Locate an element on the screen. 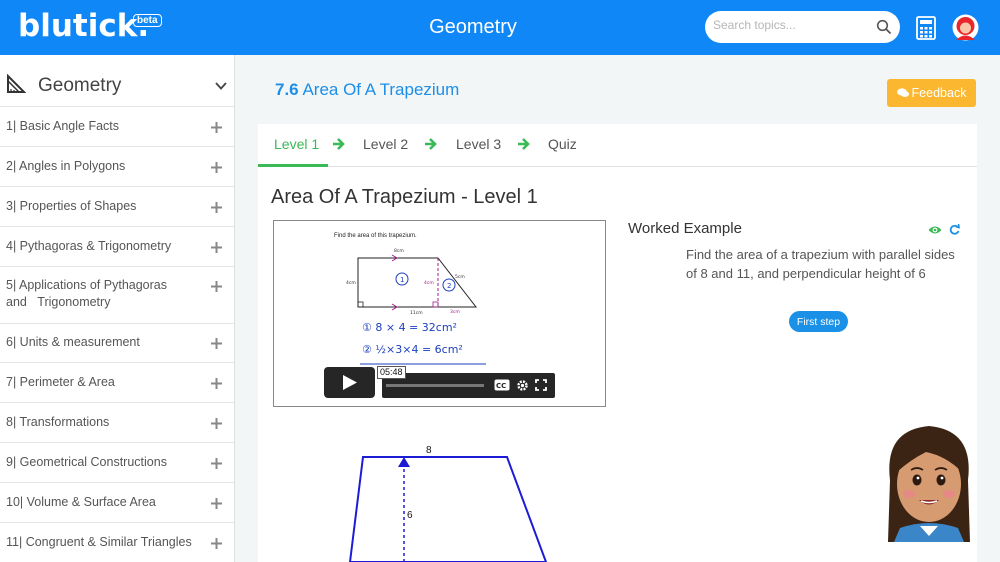  comments-icon is located at coordinates (902, 92).